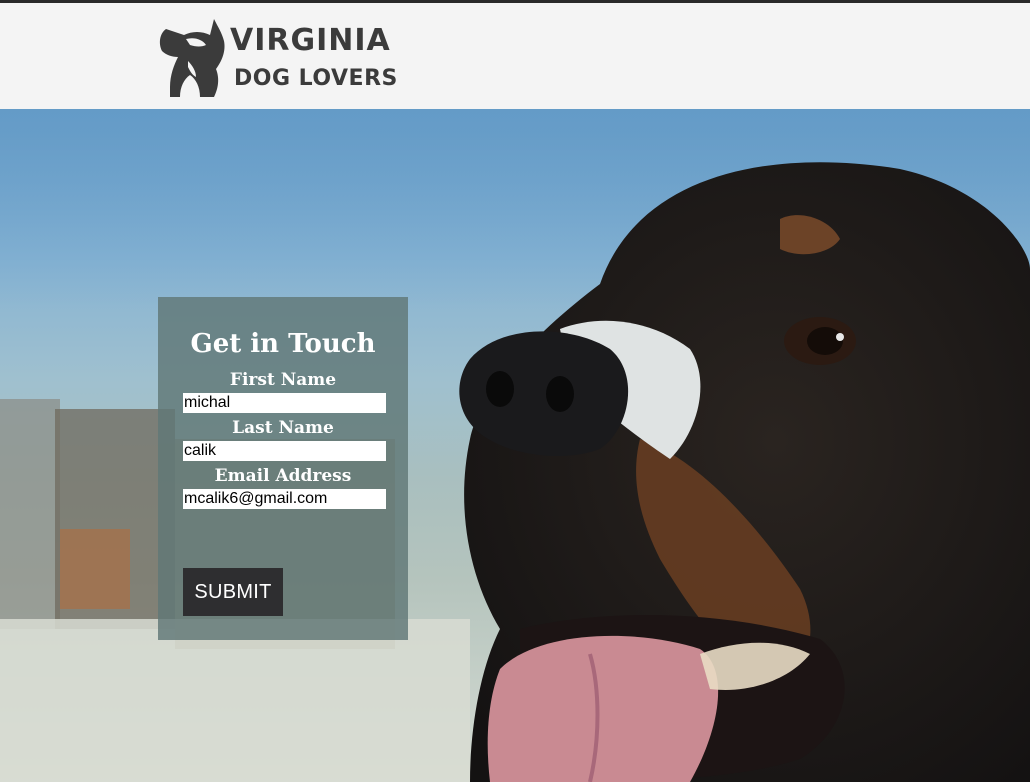  Describe the element at coordinates (310, 40) in the screenshot. I see `brand-title: VIRGINIA` at that location.